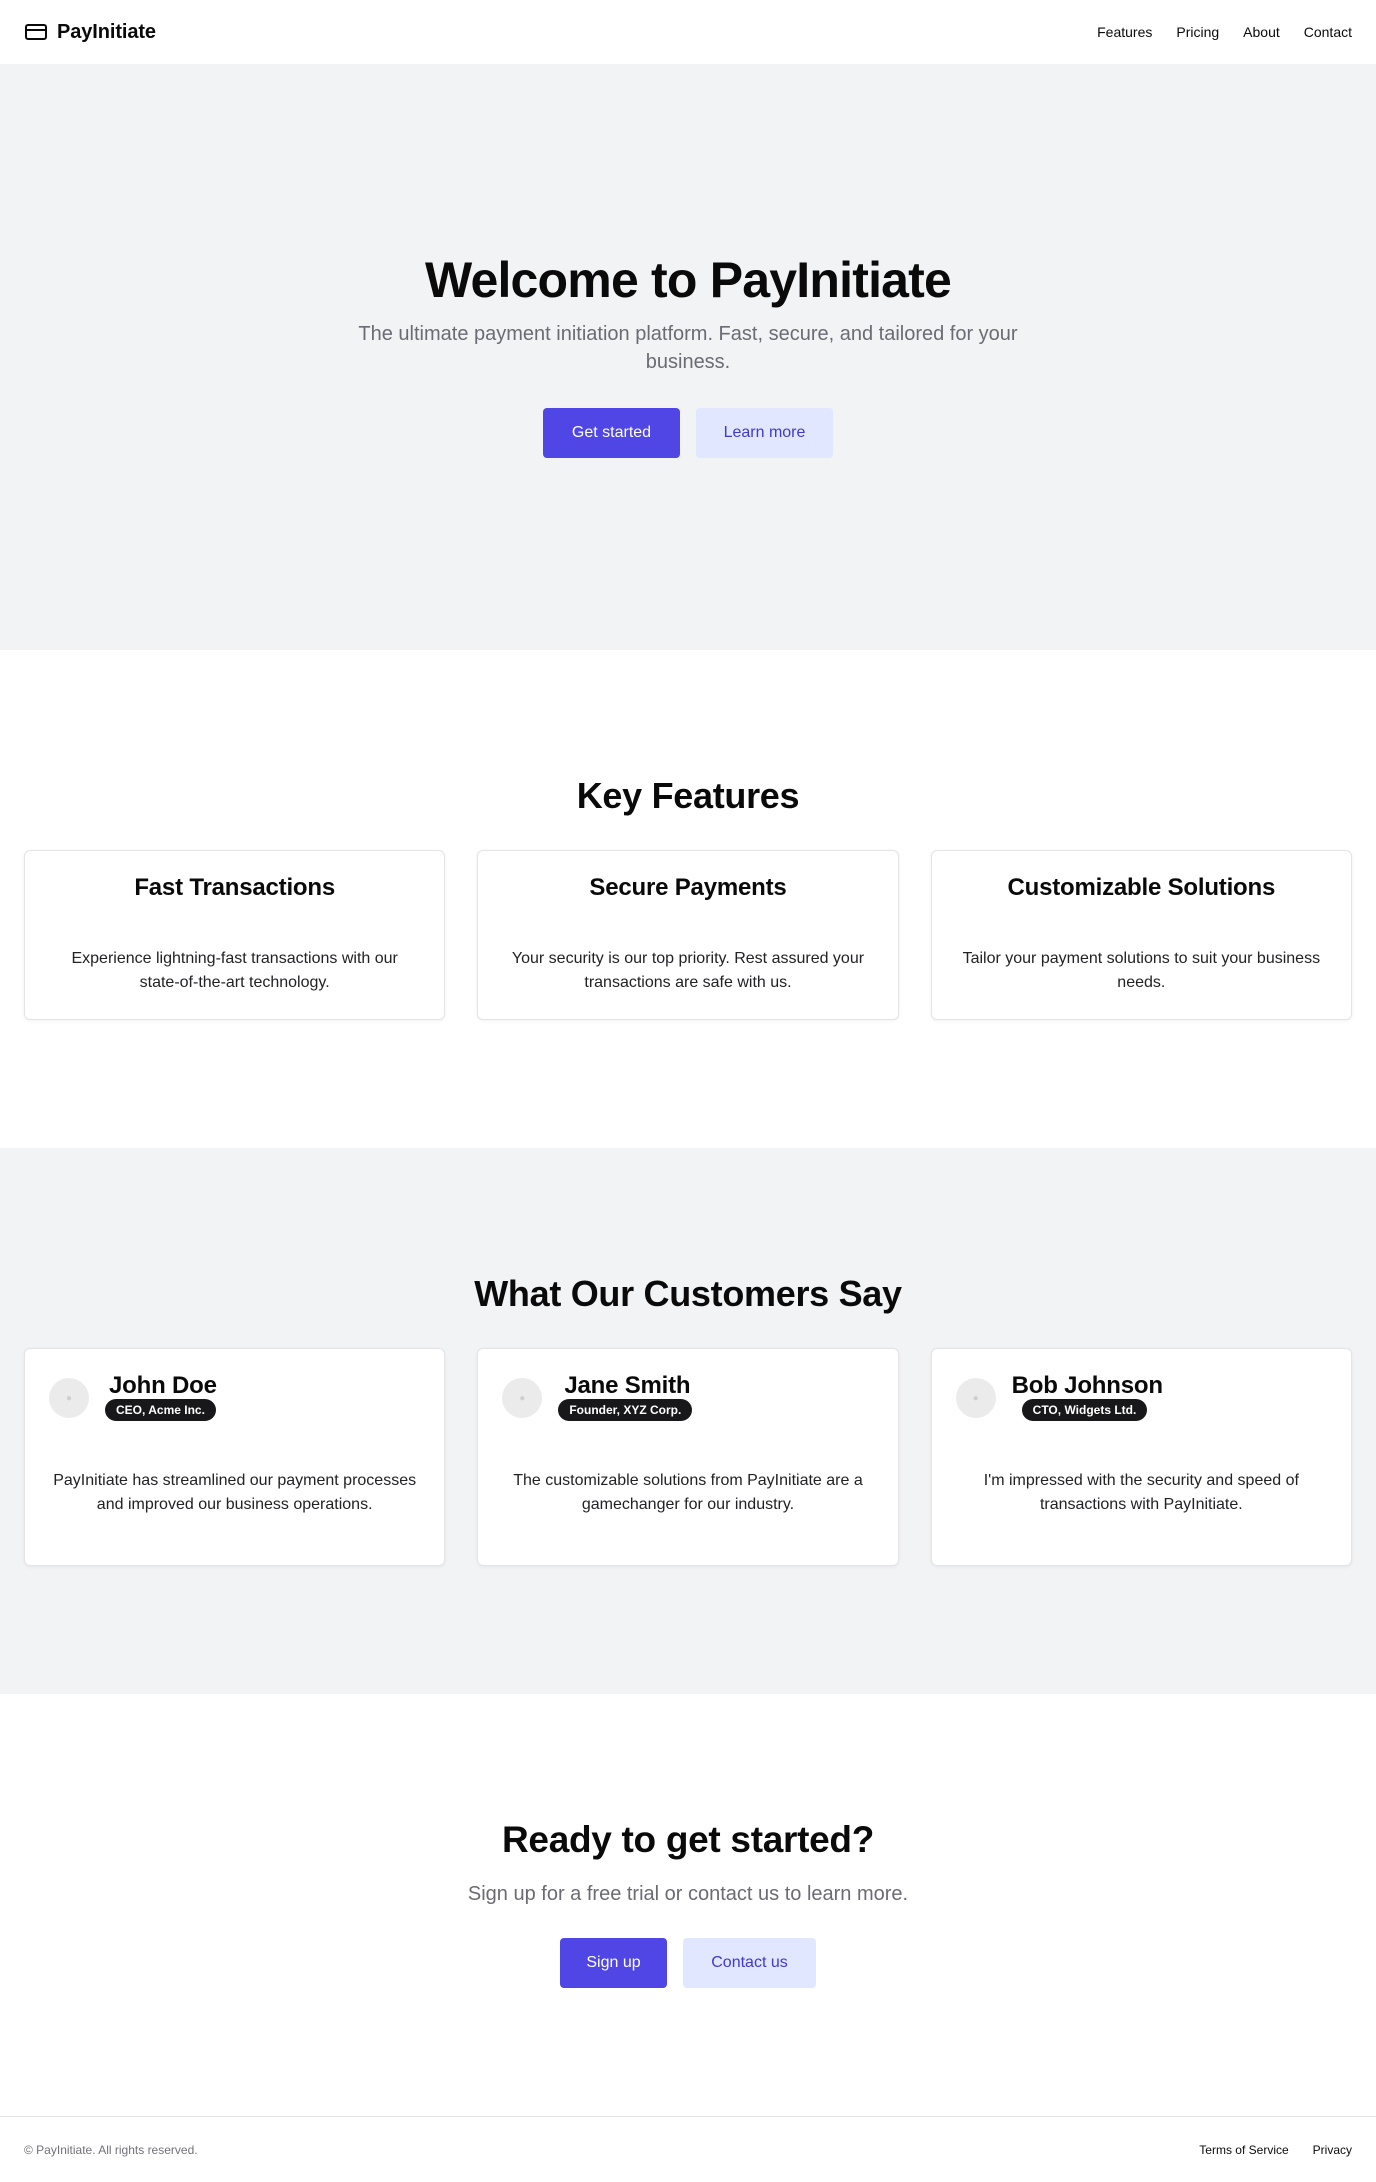 This screenshot has width=1376, height=2182. I want to click on nav-link-contact: Contact, so click(1328, 32).